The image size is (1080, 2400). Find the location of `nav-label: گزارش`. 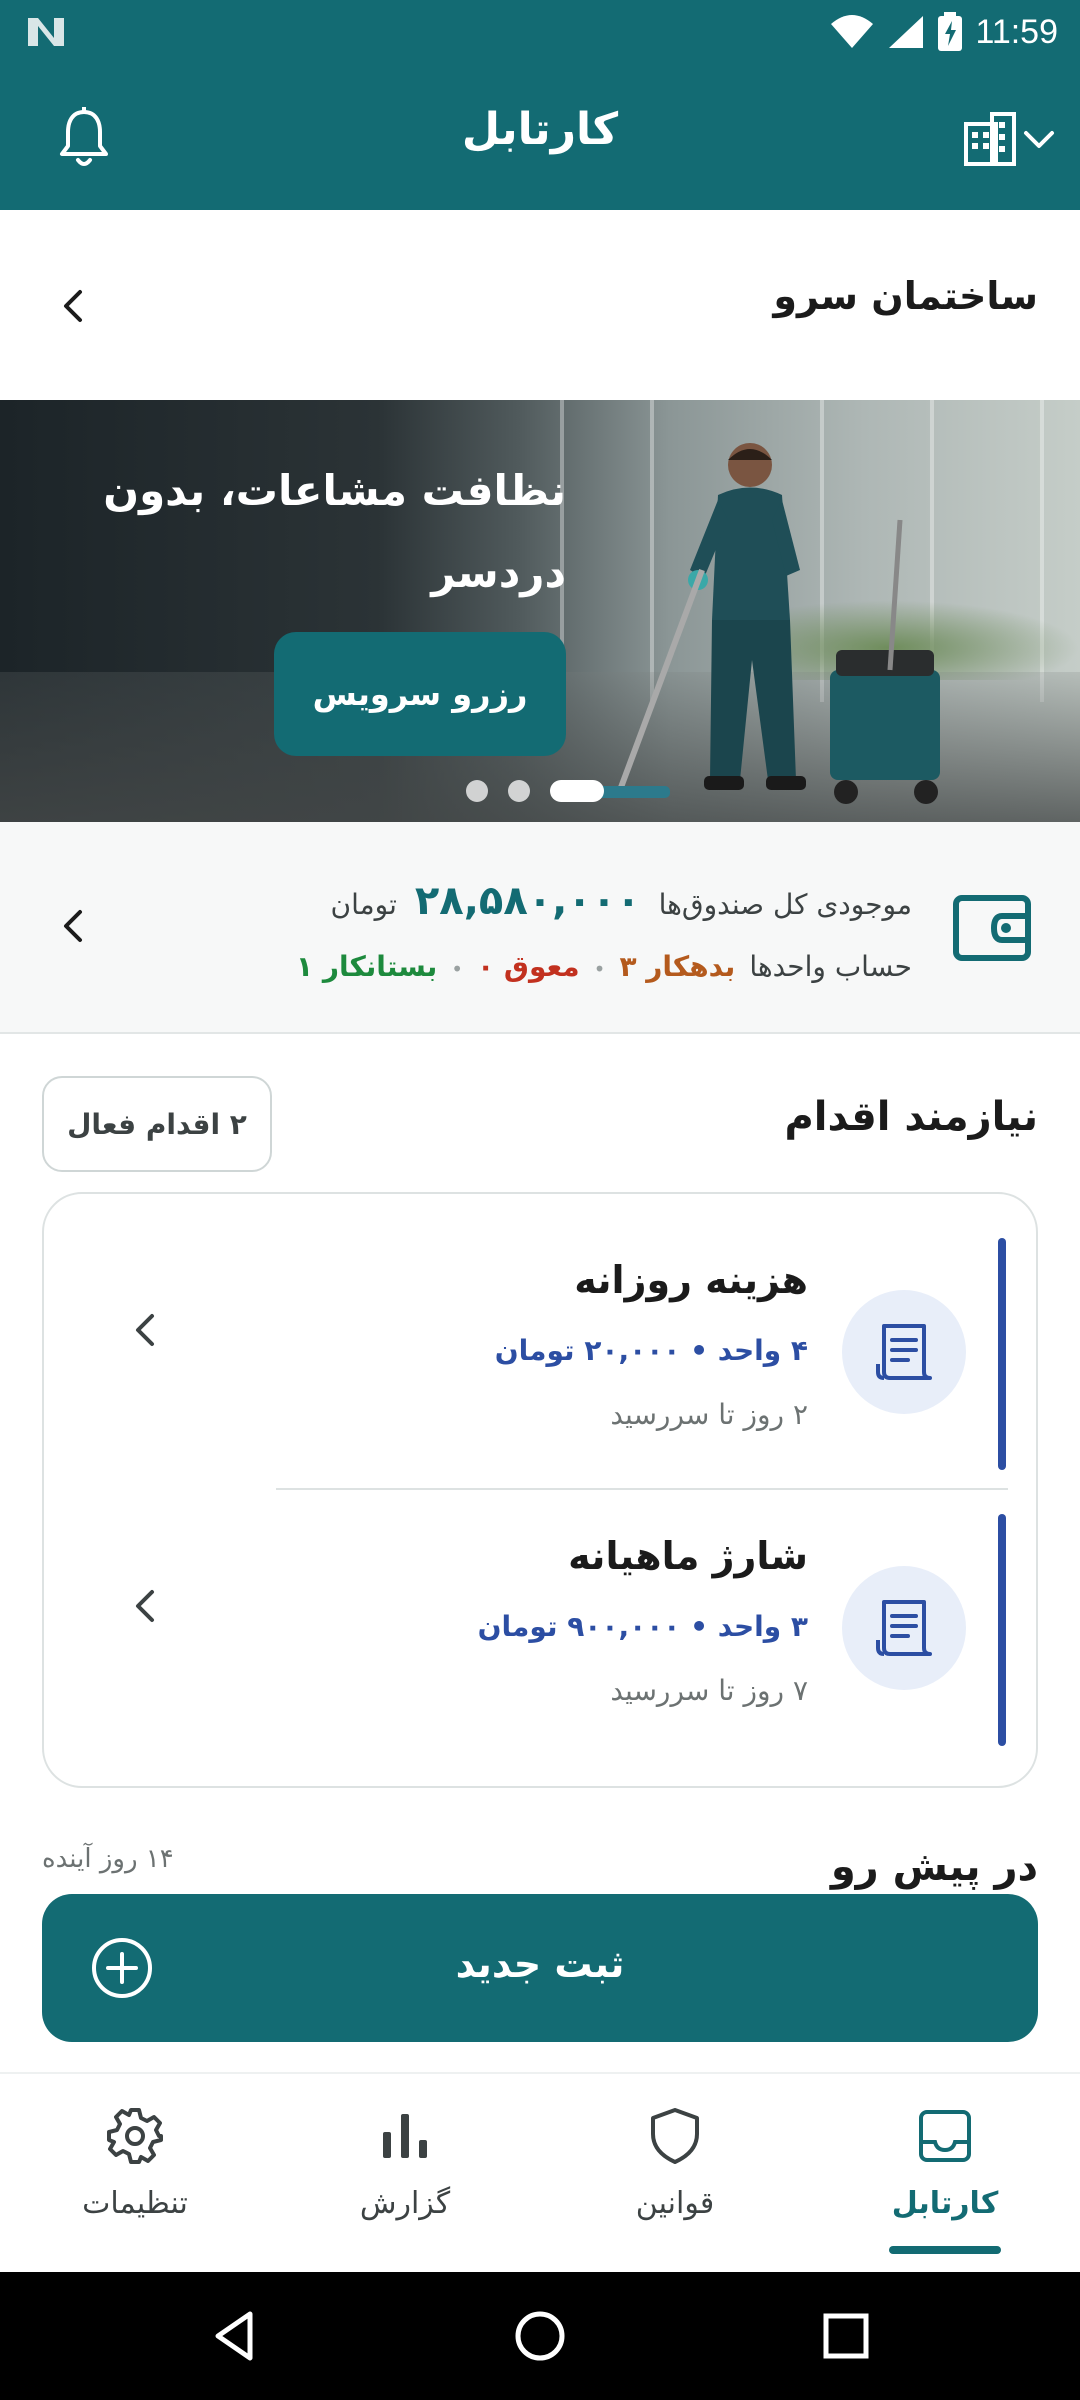

nav-label: گزارش is located at coordinates (405, 2203).